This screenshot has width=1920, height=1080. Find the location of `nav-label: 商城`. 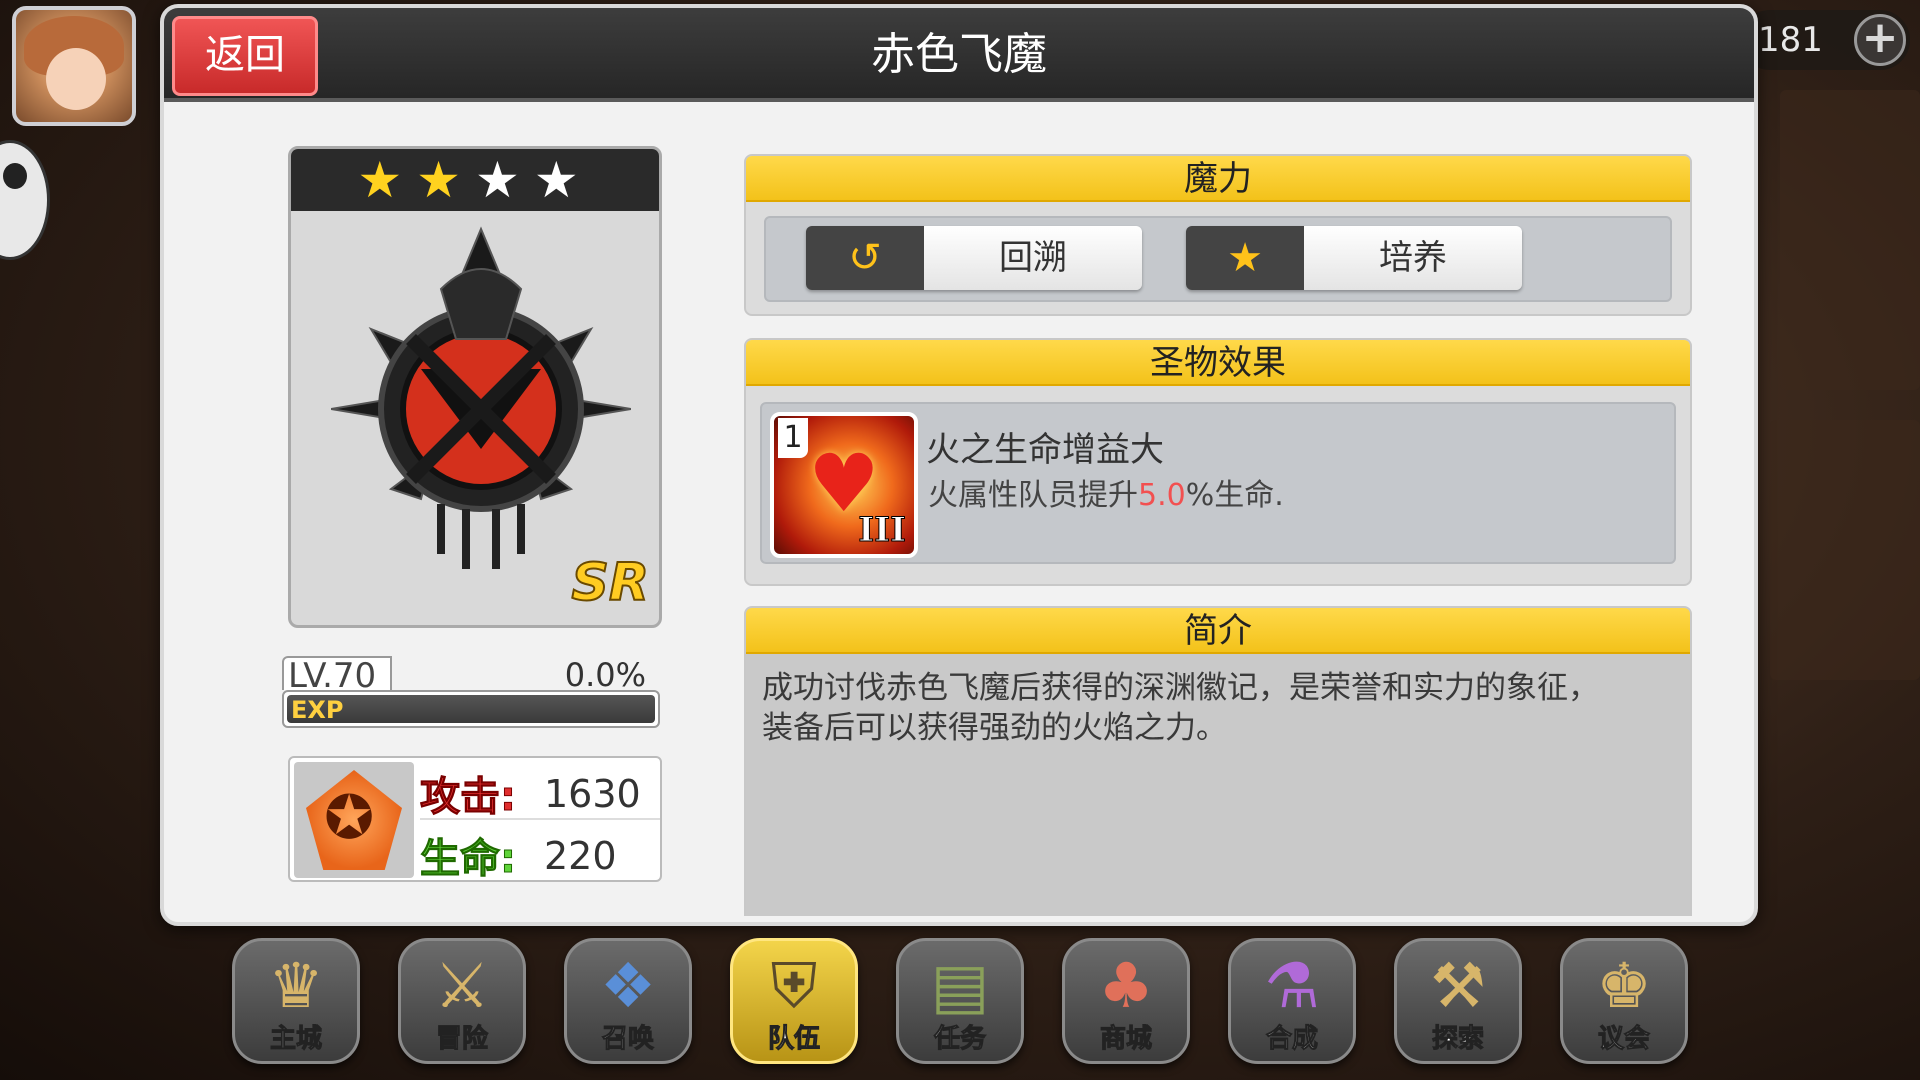

nav-label: 商城 is located at coordinates (1125, 1039).